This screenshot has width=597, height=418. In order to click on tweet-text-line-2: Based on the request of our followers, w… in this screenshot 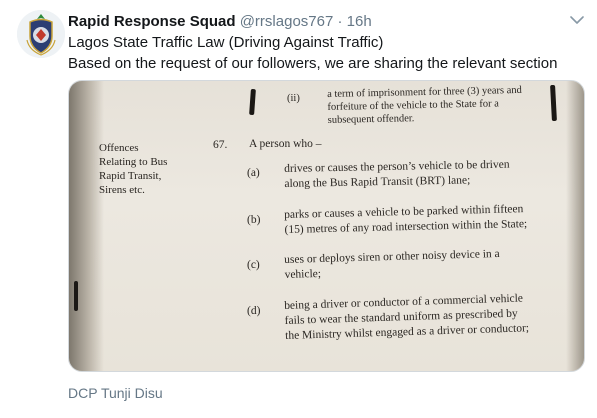, I will do `click(313, 63)`.